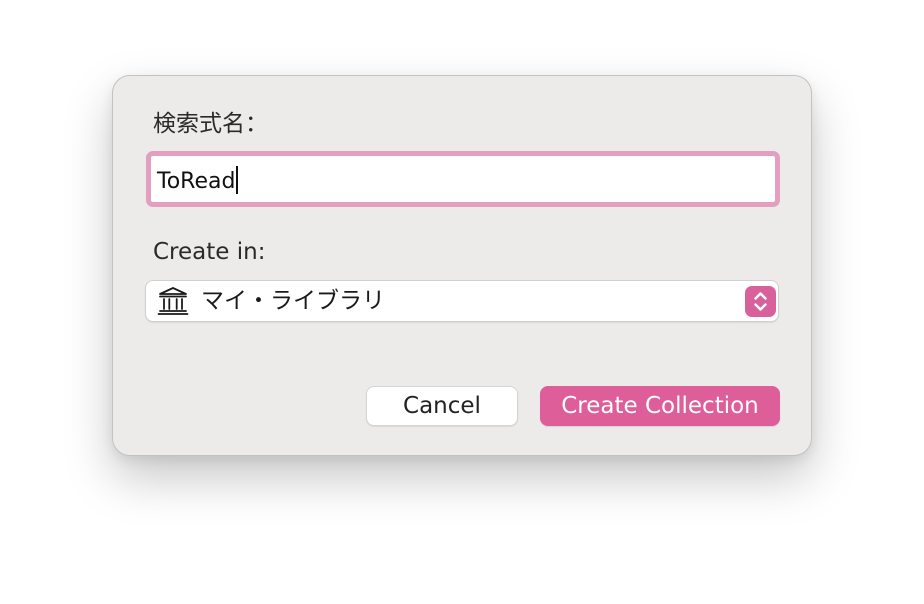 This screenshot has width=924, height=604. Describe the element at coordinates (293, 301) in the screenshot. I see `create-in-selected-value: マイ・ライブラリ` at that location.